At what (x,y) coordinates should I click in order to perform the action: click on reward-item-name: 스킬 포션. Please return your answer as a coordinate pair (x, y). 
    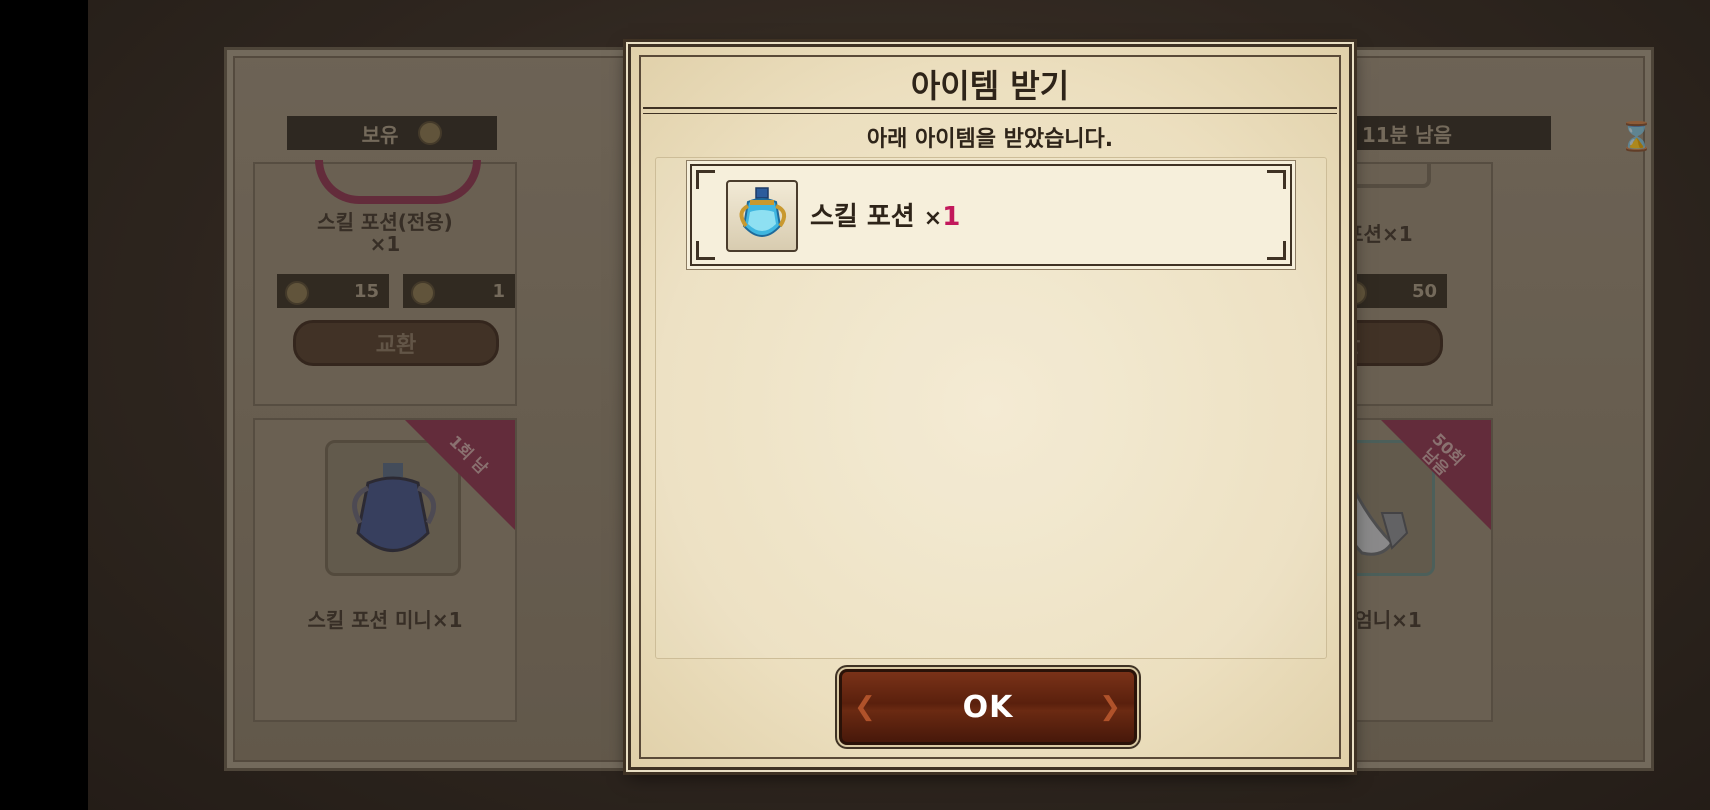
    Looking at the image, I should click on (862, 217).